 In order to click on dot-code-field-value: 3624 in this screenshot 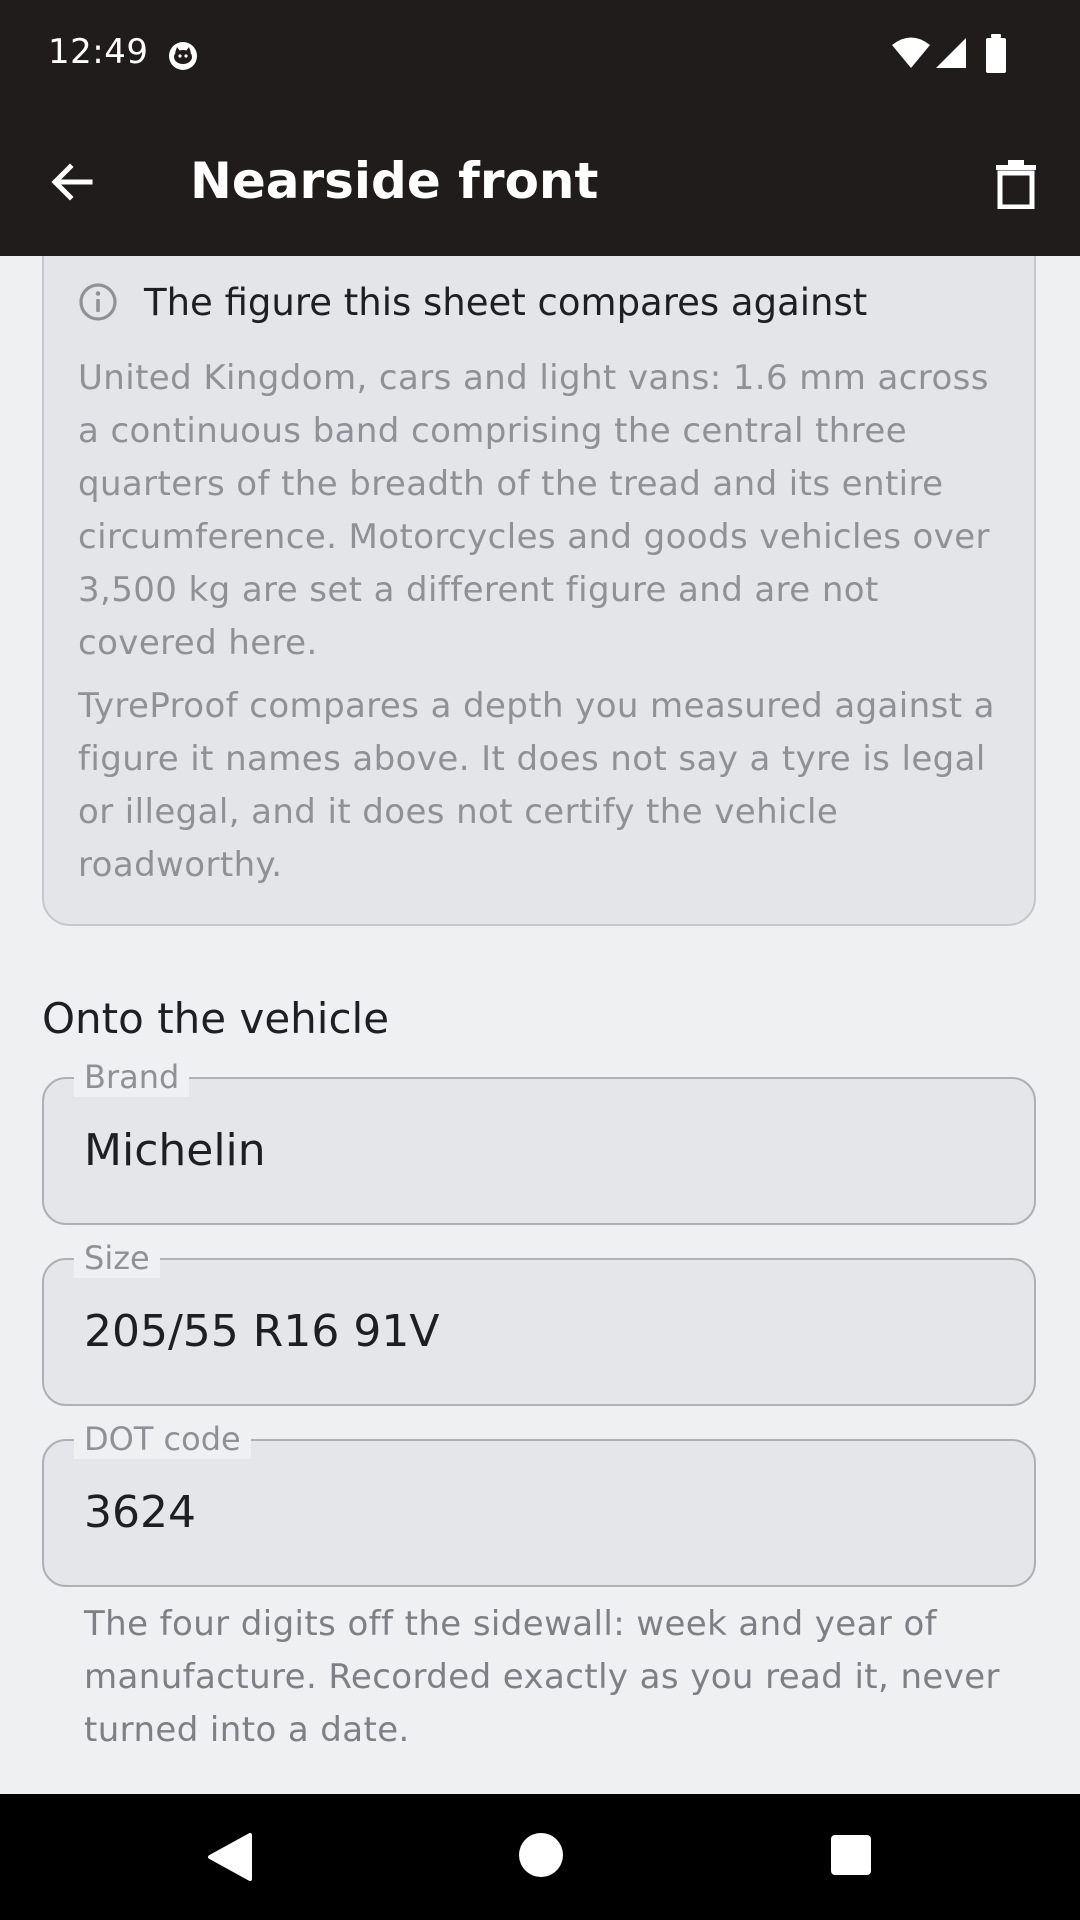, I will do `click(140, 1513)`.